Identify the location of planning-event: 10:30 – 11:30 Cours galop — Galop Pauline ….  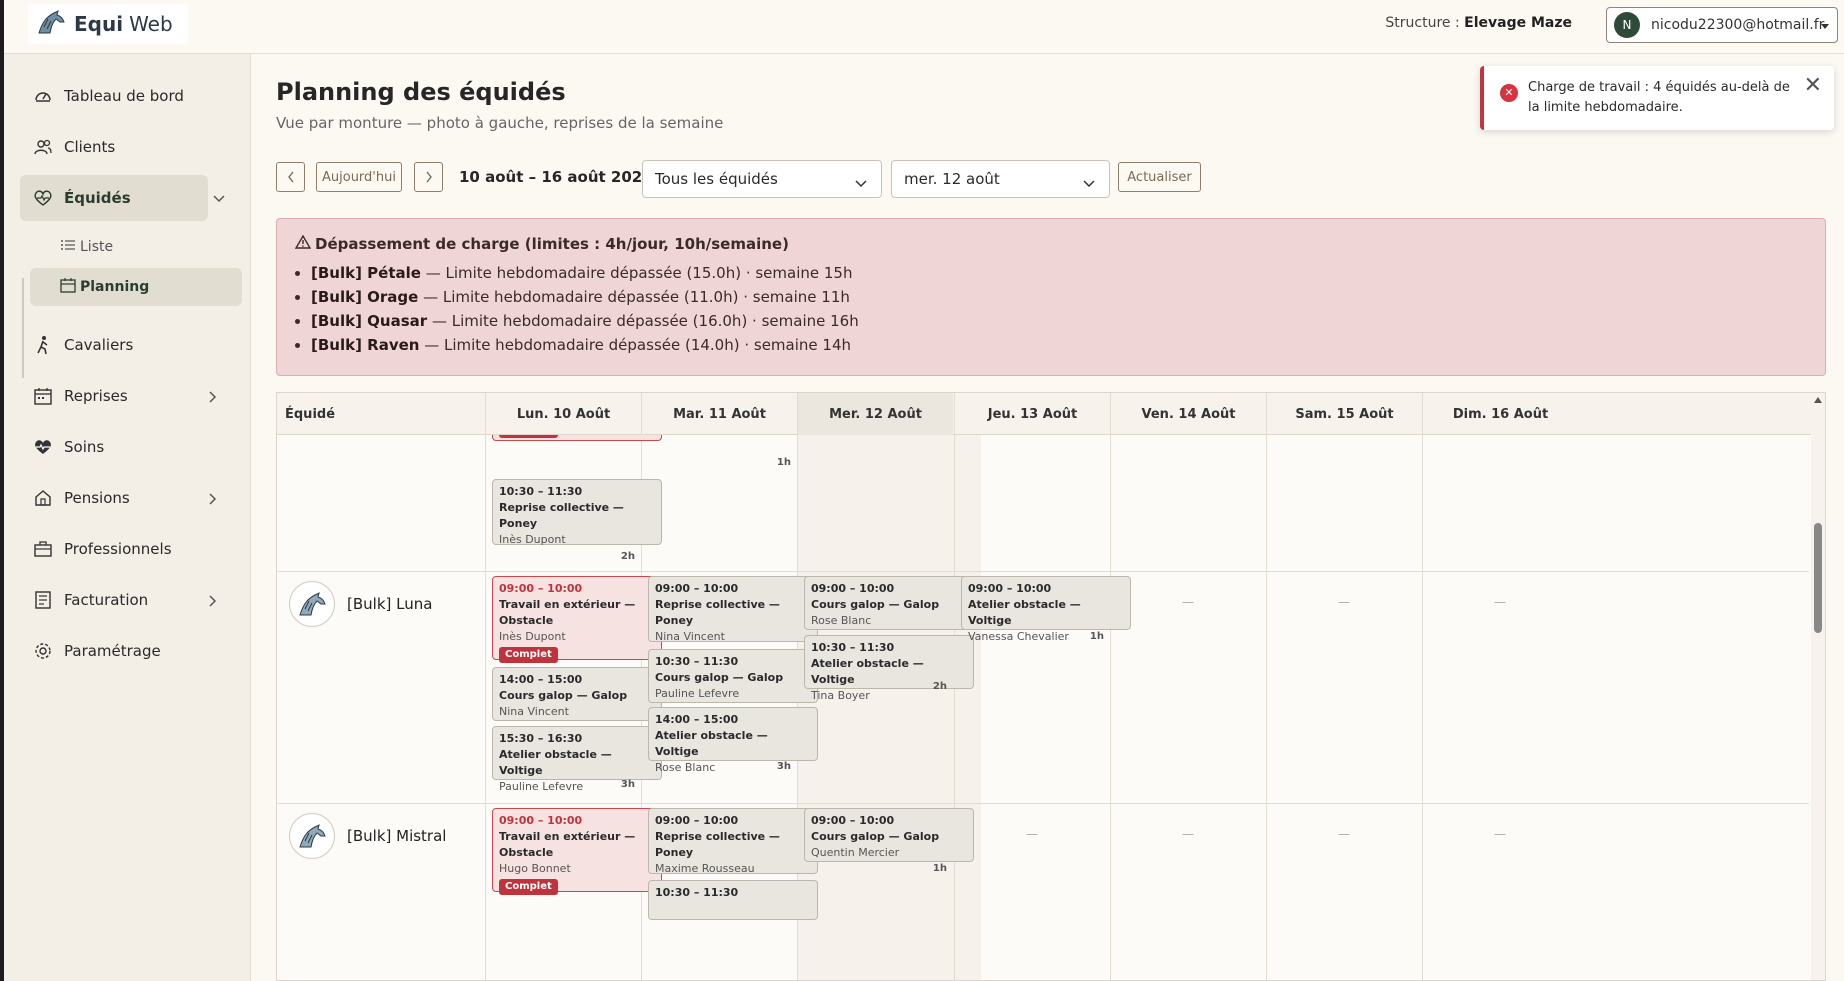
(733, 676).